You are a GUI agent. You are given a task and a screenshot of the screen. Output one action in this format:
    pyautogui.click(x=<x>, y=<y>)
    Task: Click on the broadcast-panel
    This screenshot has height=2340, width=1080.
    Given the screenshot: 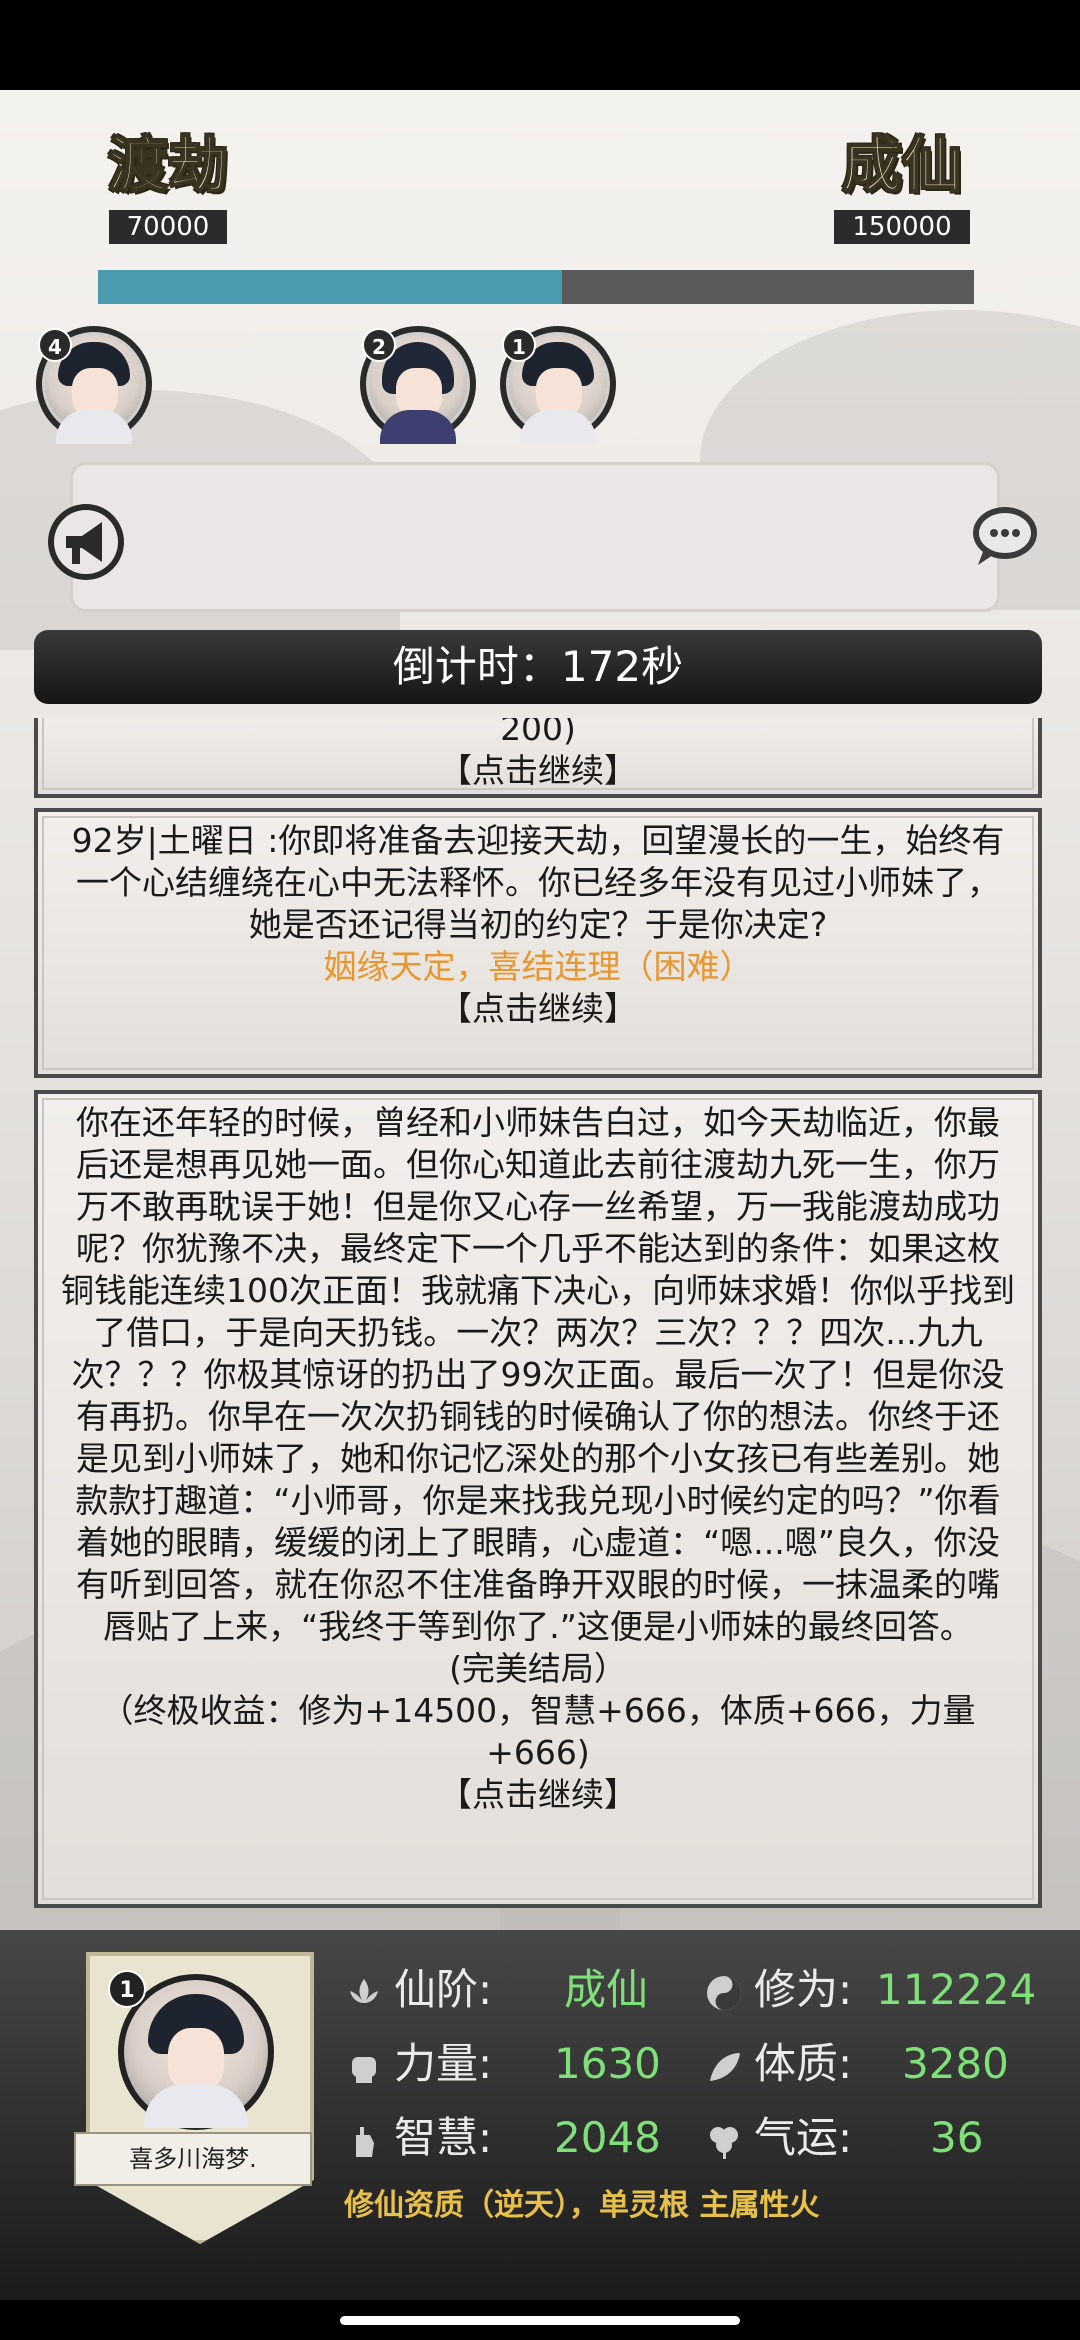 What is the action you would take?
    pyautogui.click(x=535, y=537)
    